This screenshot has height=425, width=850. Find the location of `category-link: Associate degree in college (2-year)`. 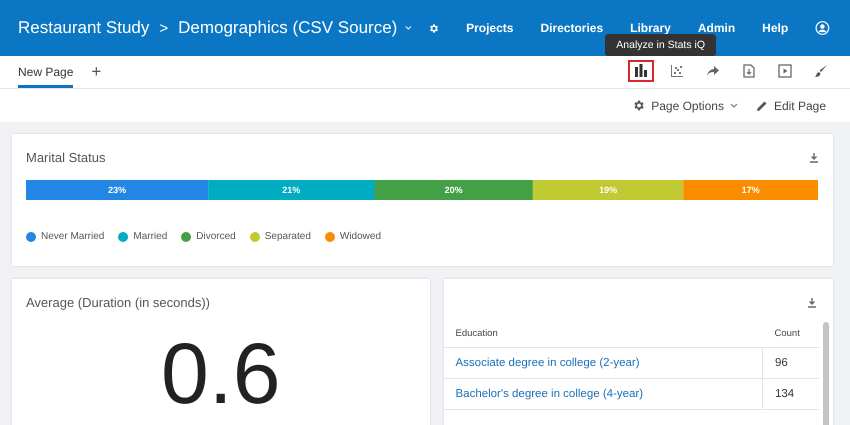

category-link: Associate degree in college (2-year) is located at coordinates (548, 363).